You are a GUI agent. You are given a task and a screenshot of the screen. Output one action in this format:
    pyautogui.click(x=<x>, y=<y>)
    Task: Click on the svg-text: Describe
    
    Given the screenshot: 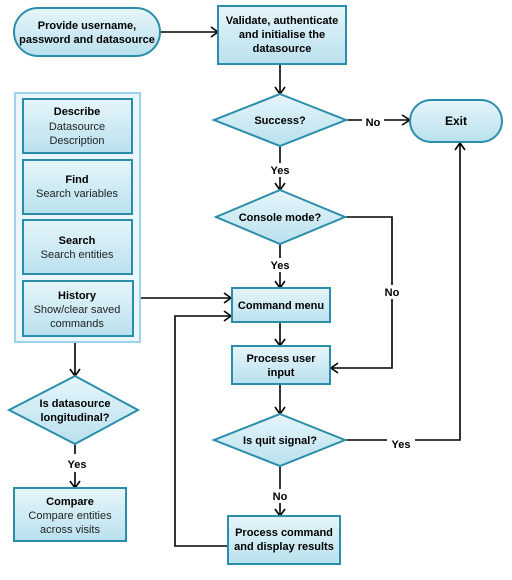 What is the action you would take?
    pyautogui.click(x=77, y=112)
    